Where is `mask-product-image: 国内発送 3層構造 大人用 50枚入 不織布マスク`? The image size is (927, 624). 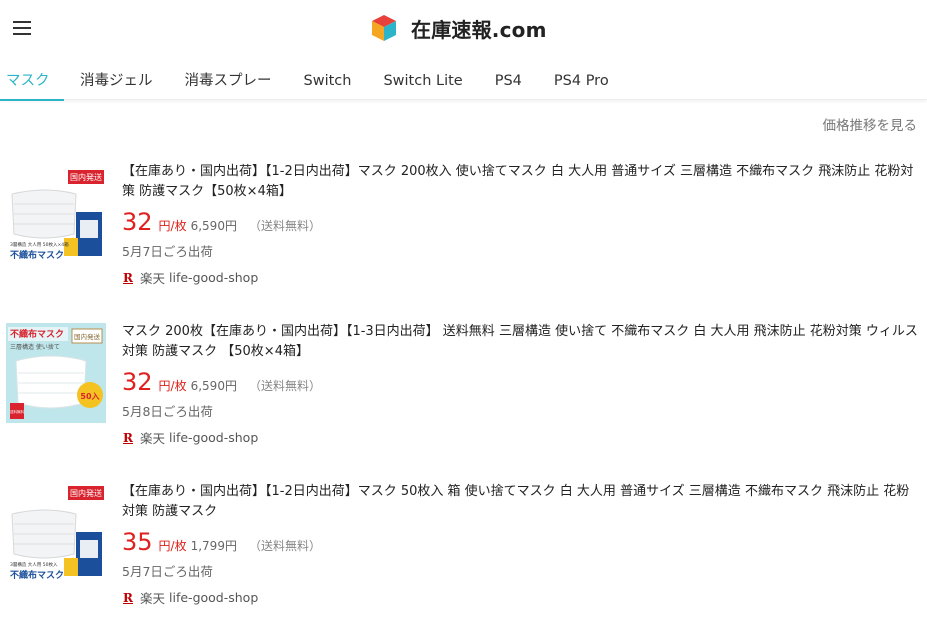
mask-product-image: 国内発送 3層構造 大人用 50枚入 不織布マスク is located at coordinates (56, 534).